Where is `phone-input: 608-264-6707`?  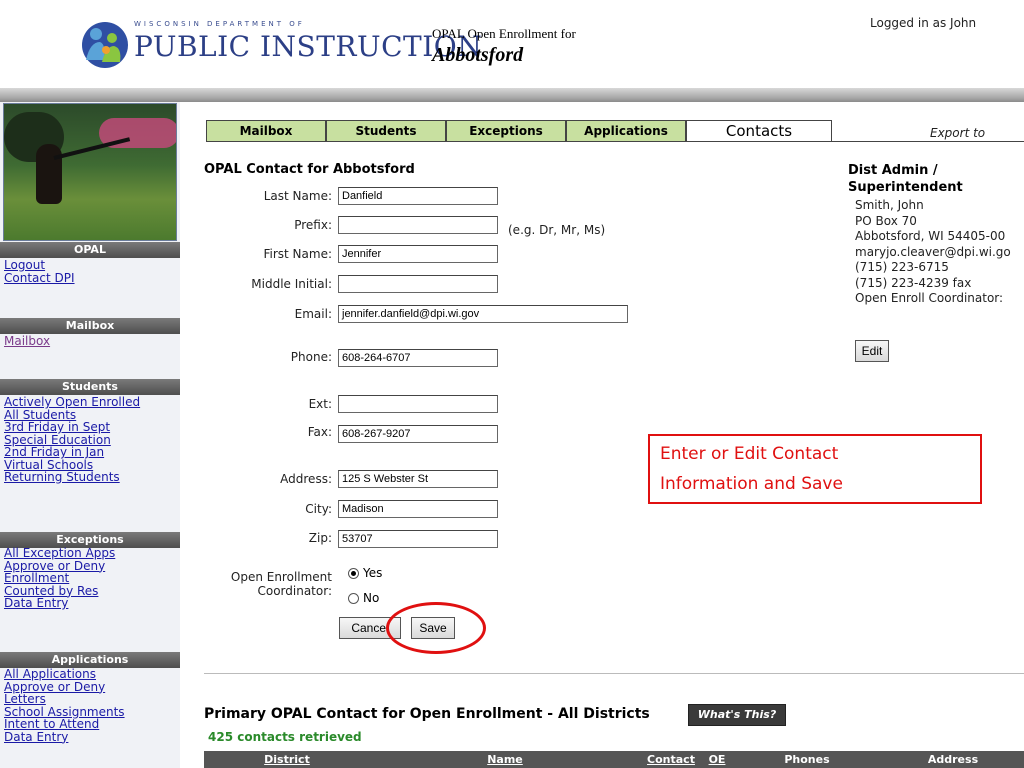
phone-input: 608-264-6707 is located at coordinates (418, 358).